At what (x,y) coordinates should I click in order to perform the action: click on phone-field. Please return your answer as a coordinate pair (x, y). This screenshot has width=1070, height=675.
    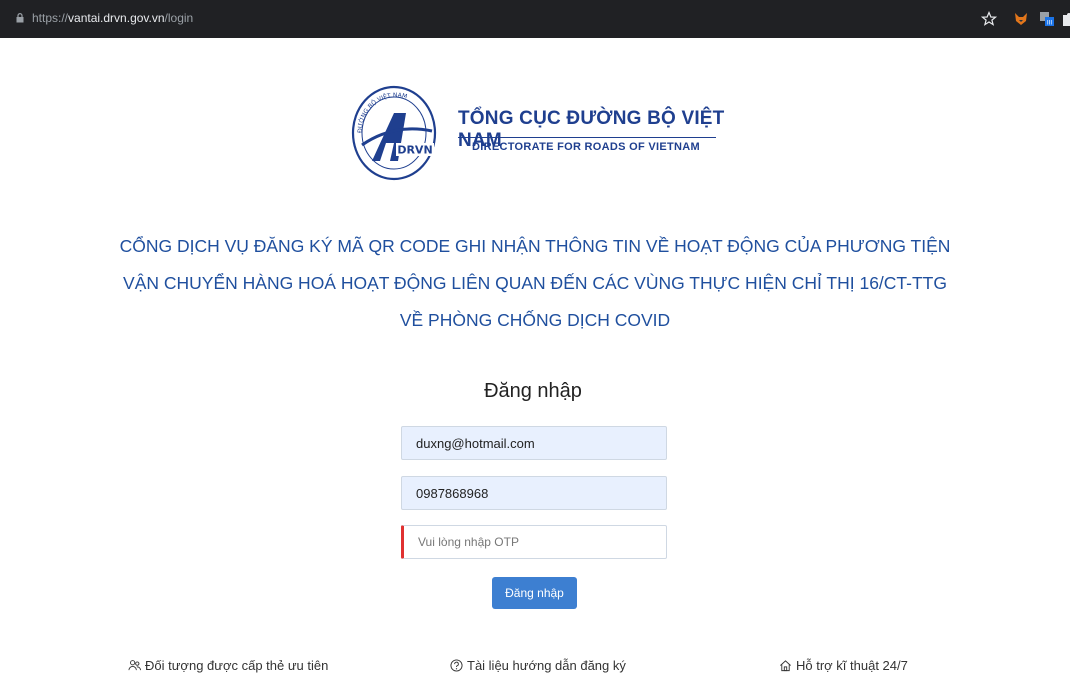
    Looking at the image, I should click on (534, 493).